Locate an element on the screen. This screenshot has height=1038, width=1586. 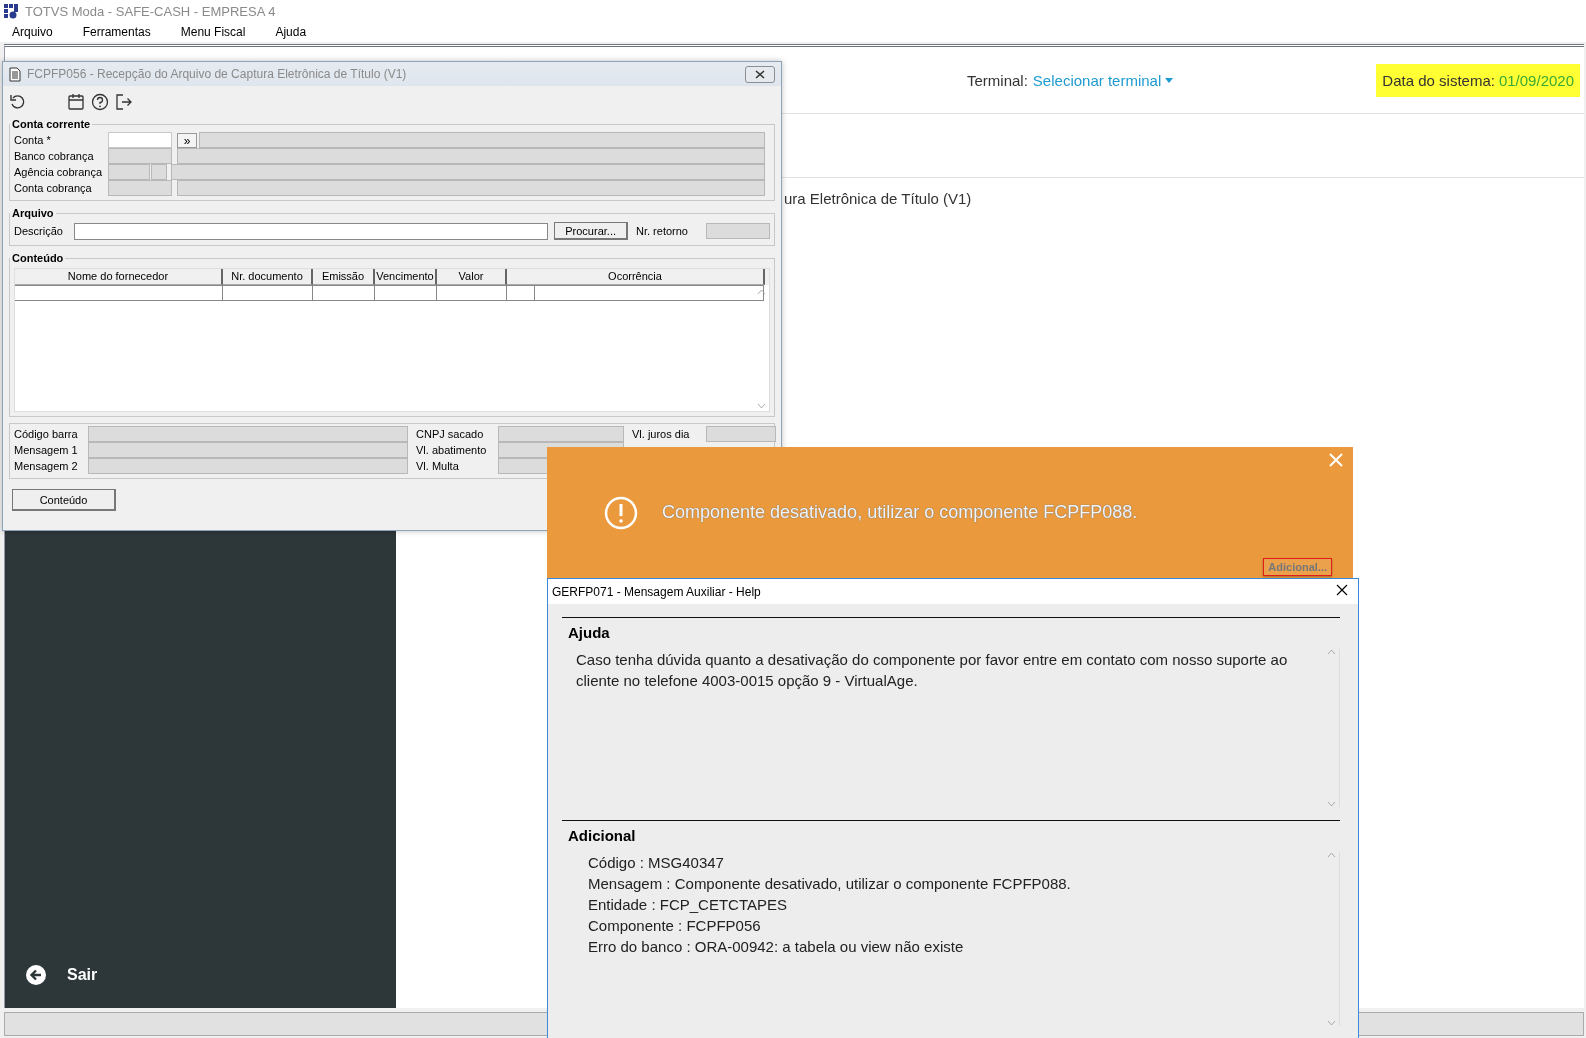
window-title: TOTVS Moda - SAFE-CASH - EMPRESA 4 is located at coordinates (150, 11).